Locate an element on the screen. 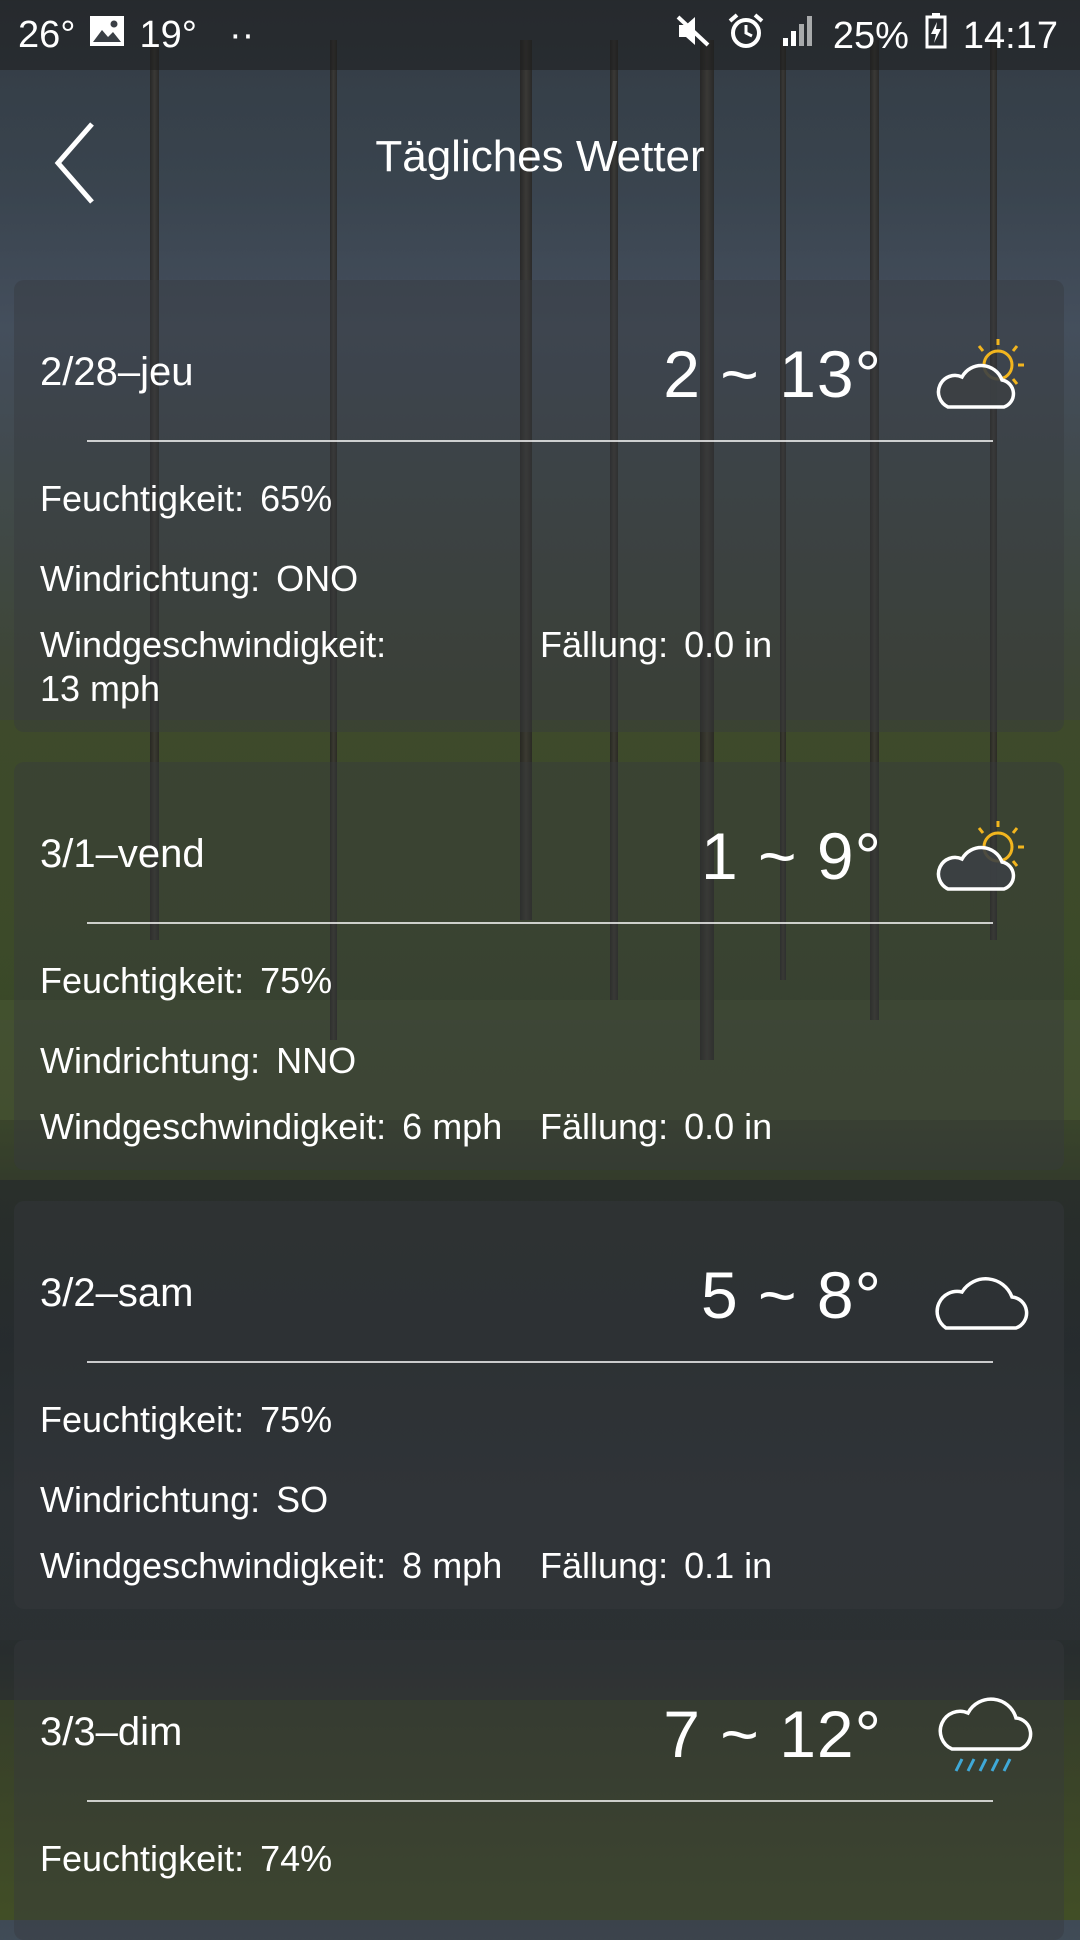  wind-speed-row: Windgeschwindigkeit: 6 mph is located at coordinates (271, 1127).